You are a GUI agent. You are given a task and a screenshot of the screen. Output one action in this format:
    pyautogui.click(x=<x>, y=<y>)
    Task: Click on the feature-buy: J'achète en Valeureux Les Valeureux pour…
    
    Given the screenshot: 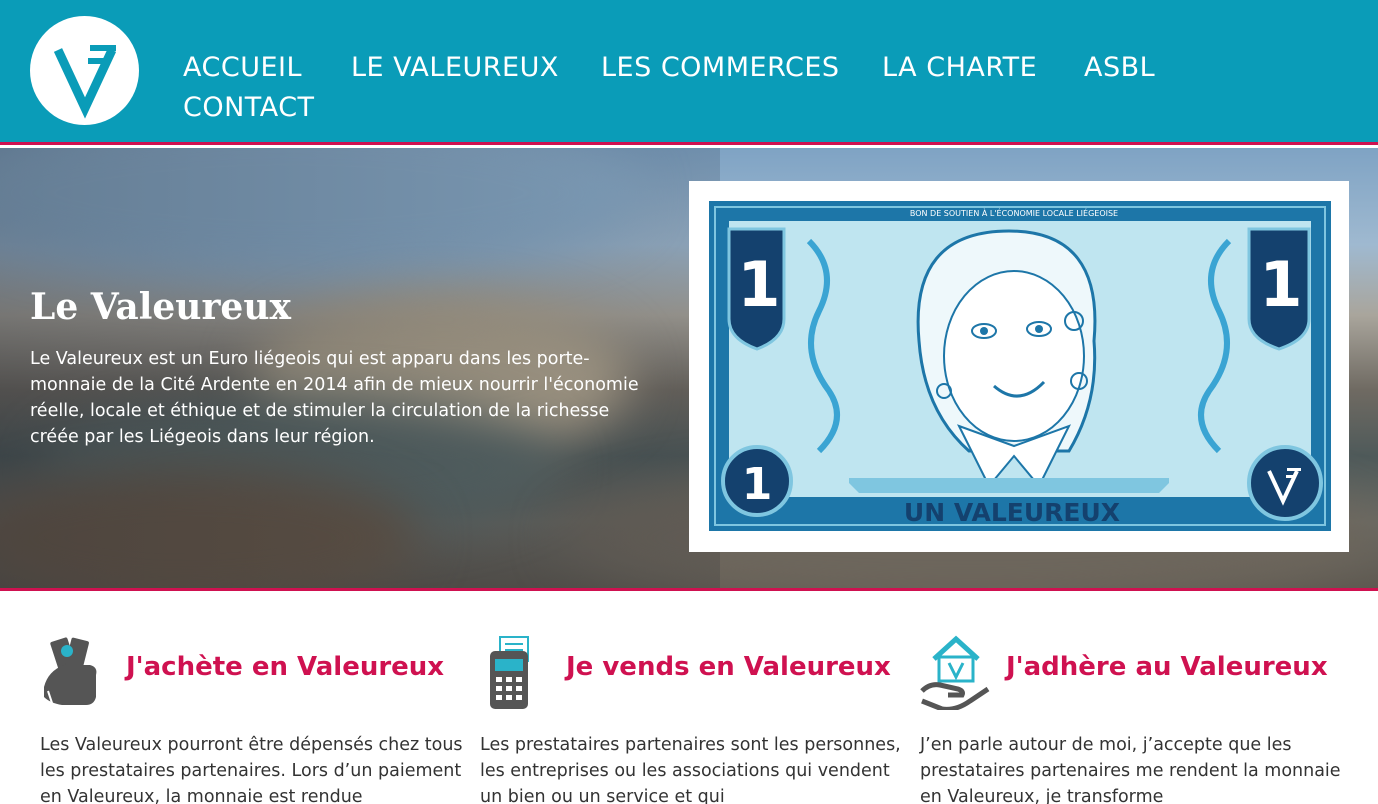 What is the action you would take?
    pyautogui.click(x=255, y=717)
    